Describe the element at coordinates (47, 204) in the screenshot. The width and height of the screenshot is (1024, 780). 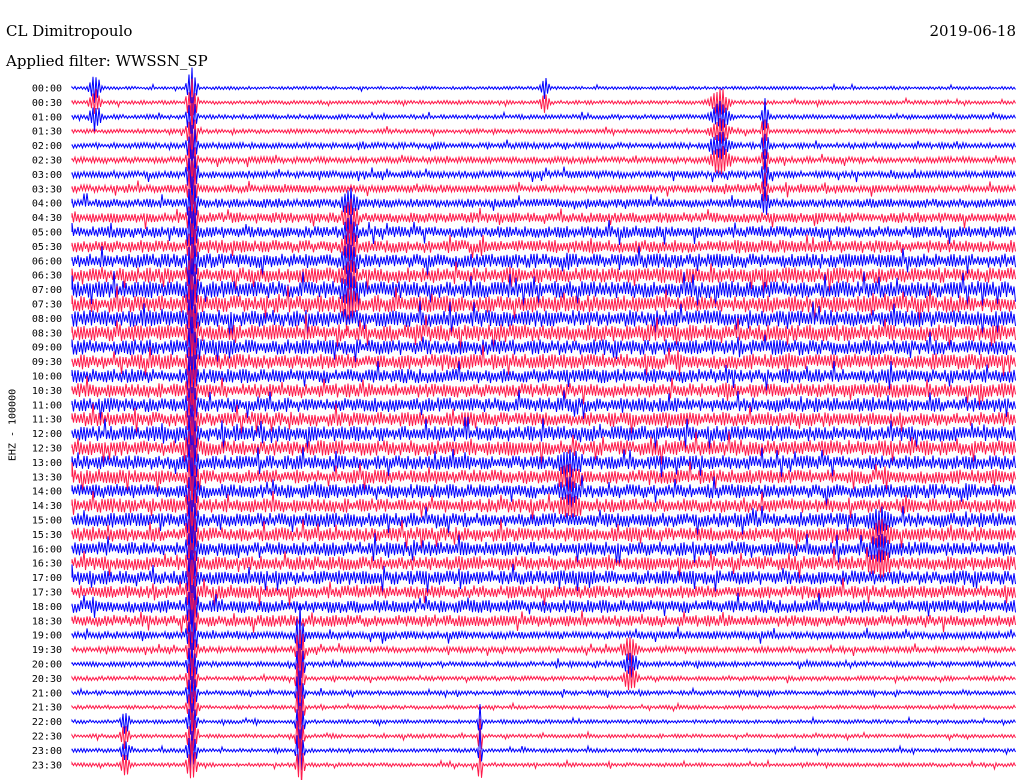
I see `tick-label: 04:00` at that location.